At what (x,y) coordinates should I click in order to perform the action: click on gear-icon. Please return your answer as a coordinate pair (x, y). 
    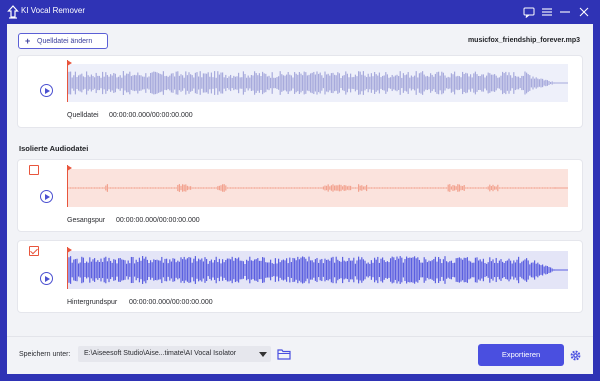
    Looking at the image, I should click on (575, 355).